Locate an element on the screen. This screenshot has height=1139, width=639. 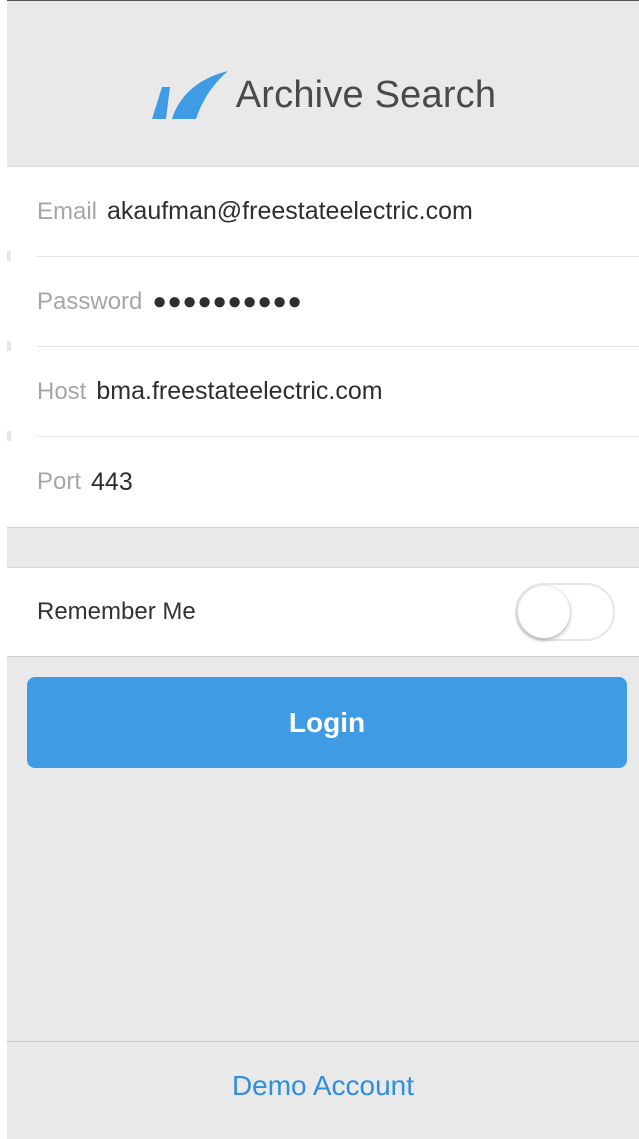
app-logo: Archive Search is located at coordinates (323, 95).